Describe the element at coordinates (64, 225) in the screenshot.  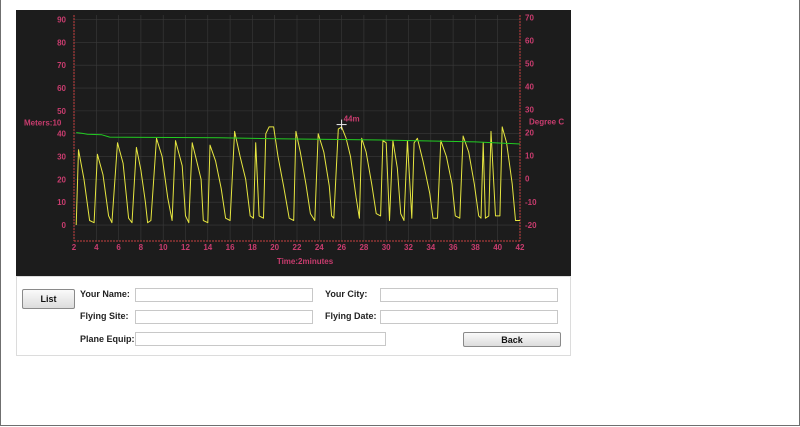
I see `left-tick-label: 0` at that location.